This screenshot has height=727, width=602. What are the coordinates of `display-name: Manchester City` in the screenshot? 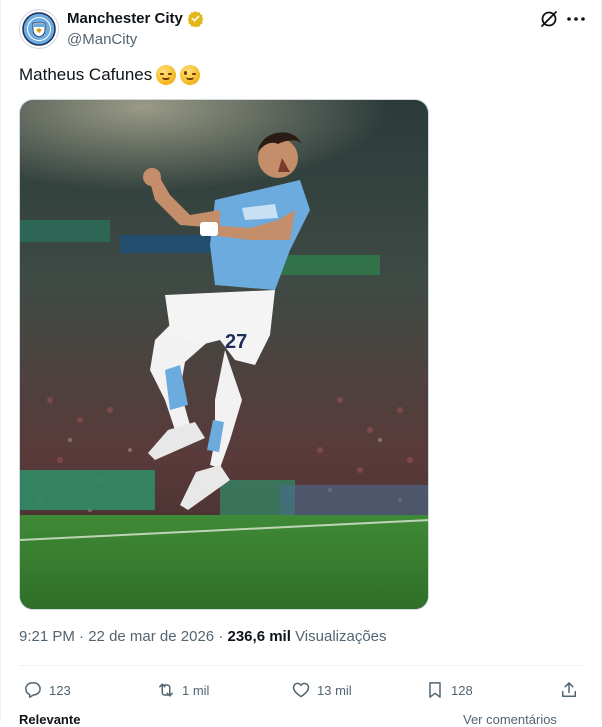 It's located at (125, 18).